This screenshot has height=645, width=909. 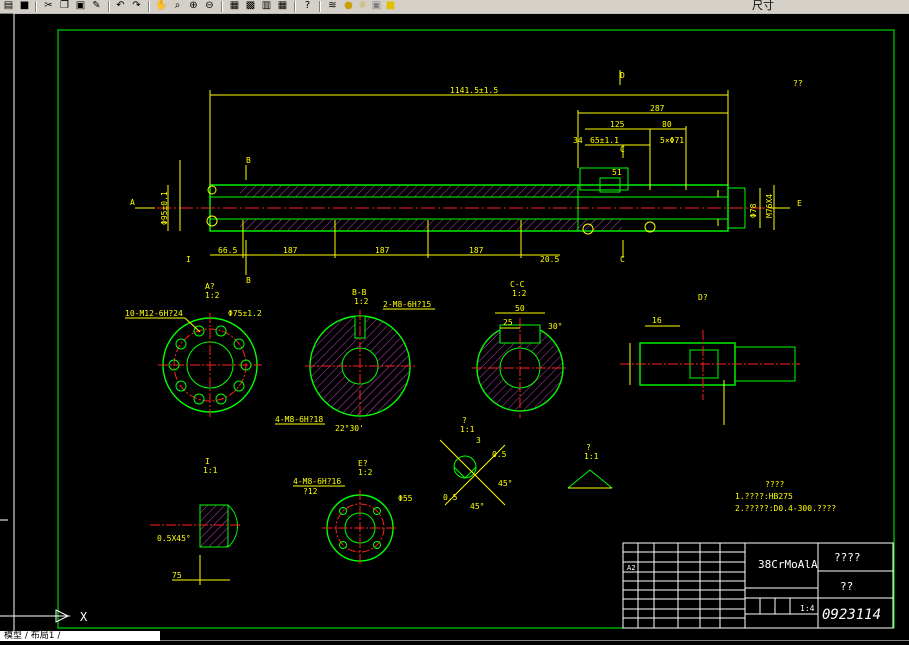 What do you see at coordinates (769, 206) in the screenshot?
I see `dim-m76: M76X4` at bounding box center [769, 206].